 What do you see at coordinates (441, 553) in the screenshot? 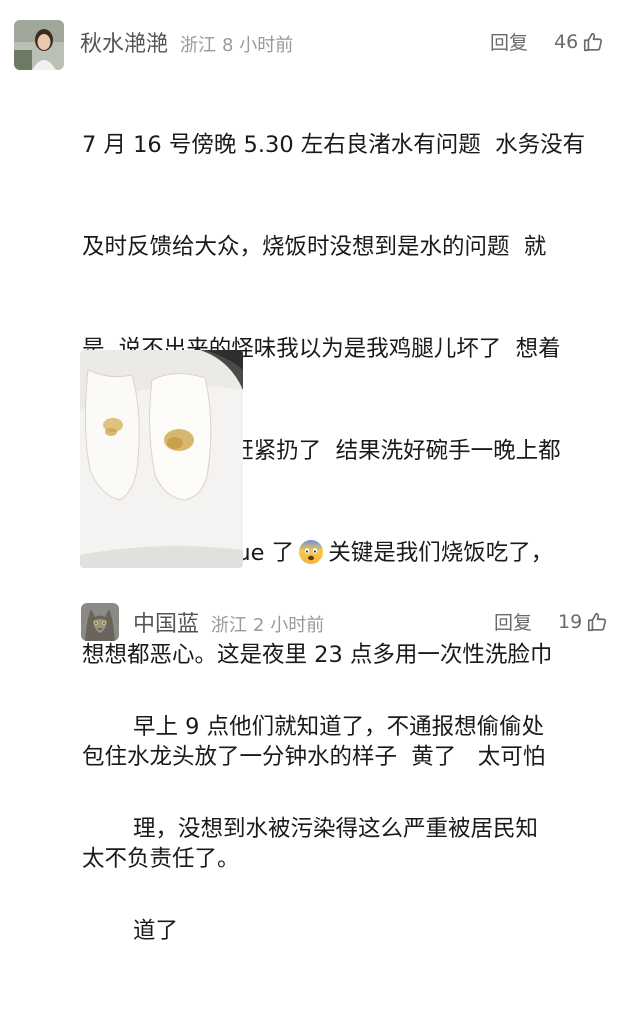
I see `comment-line-part: 关键是我们烧饭吃了，` at bounding box center [441, 553].